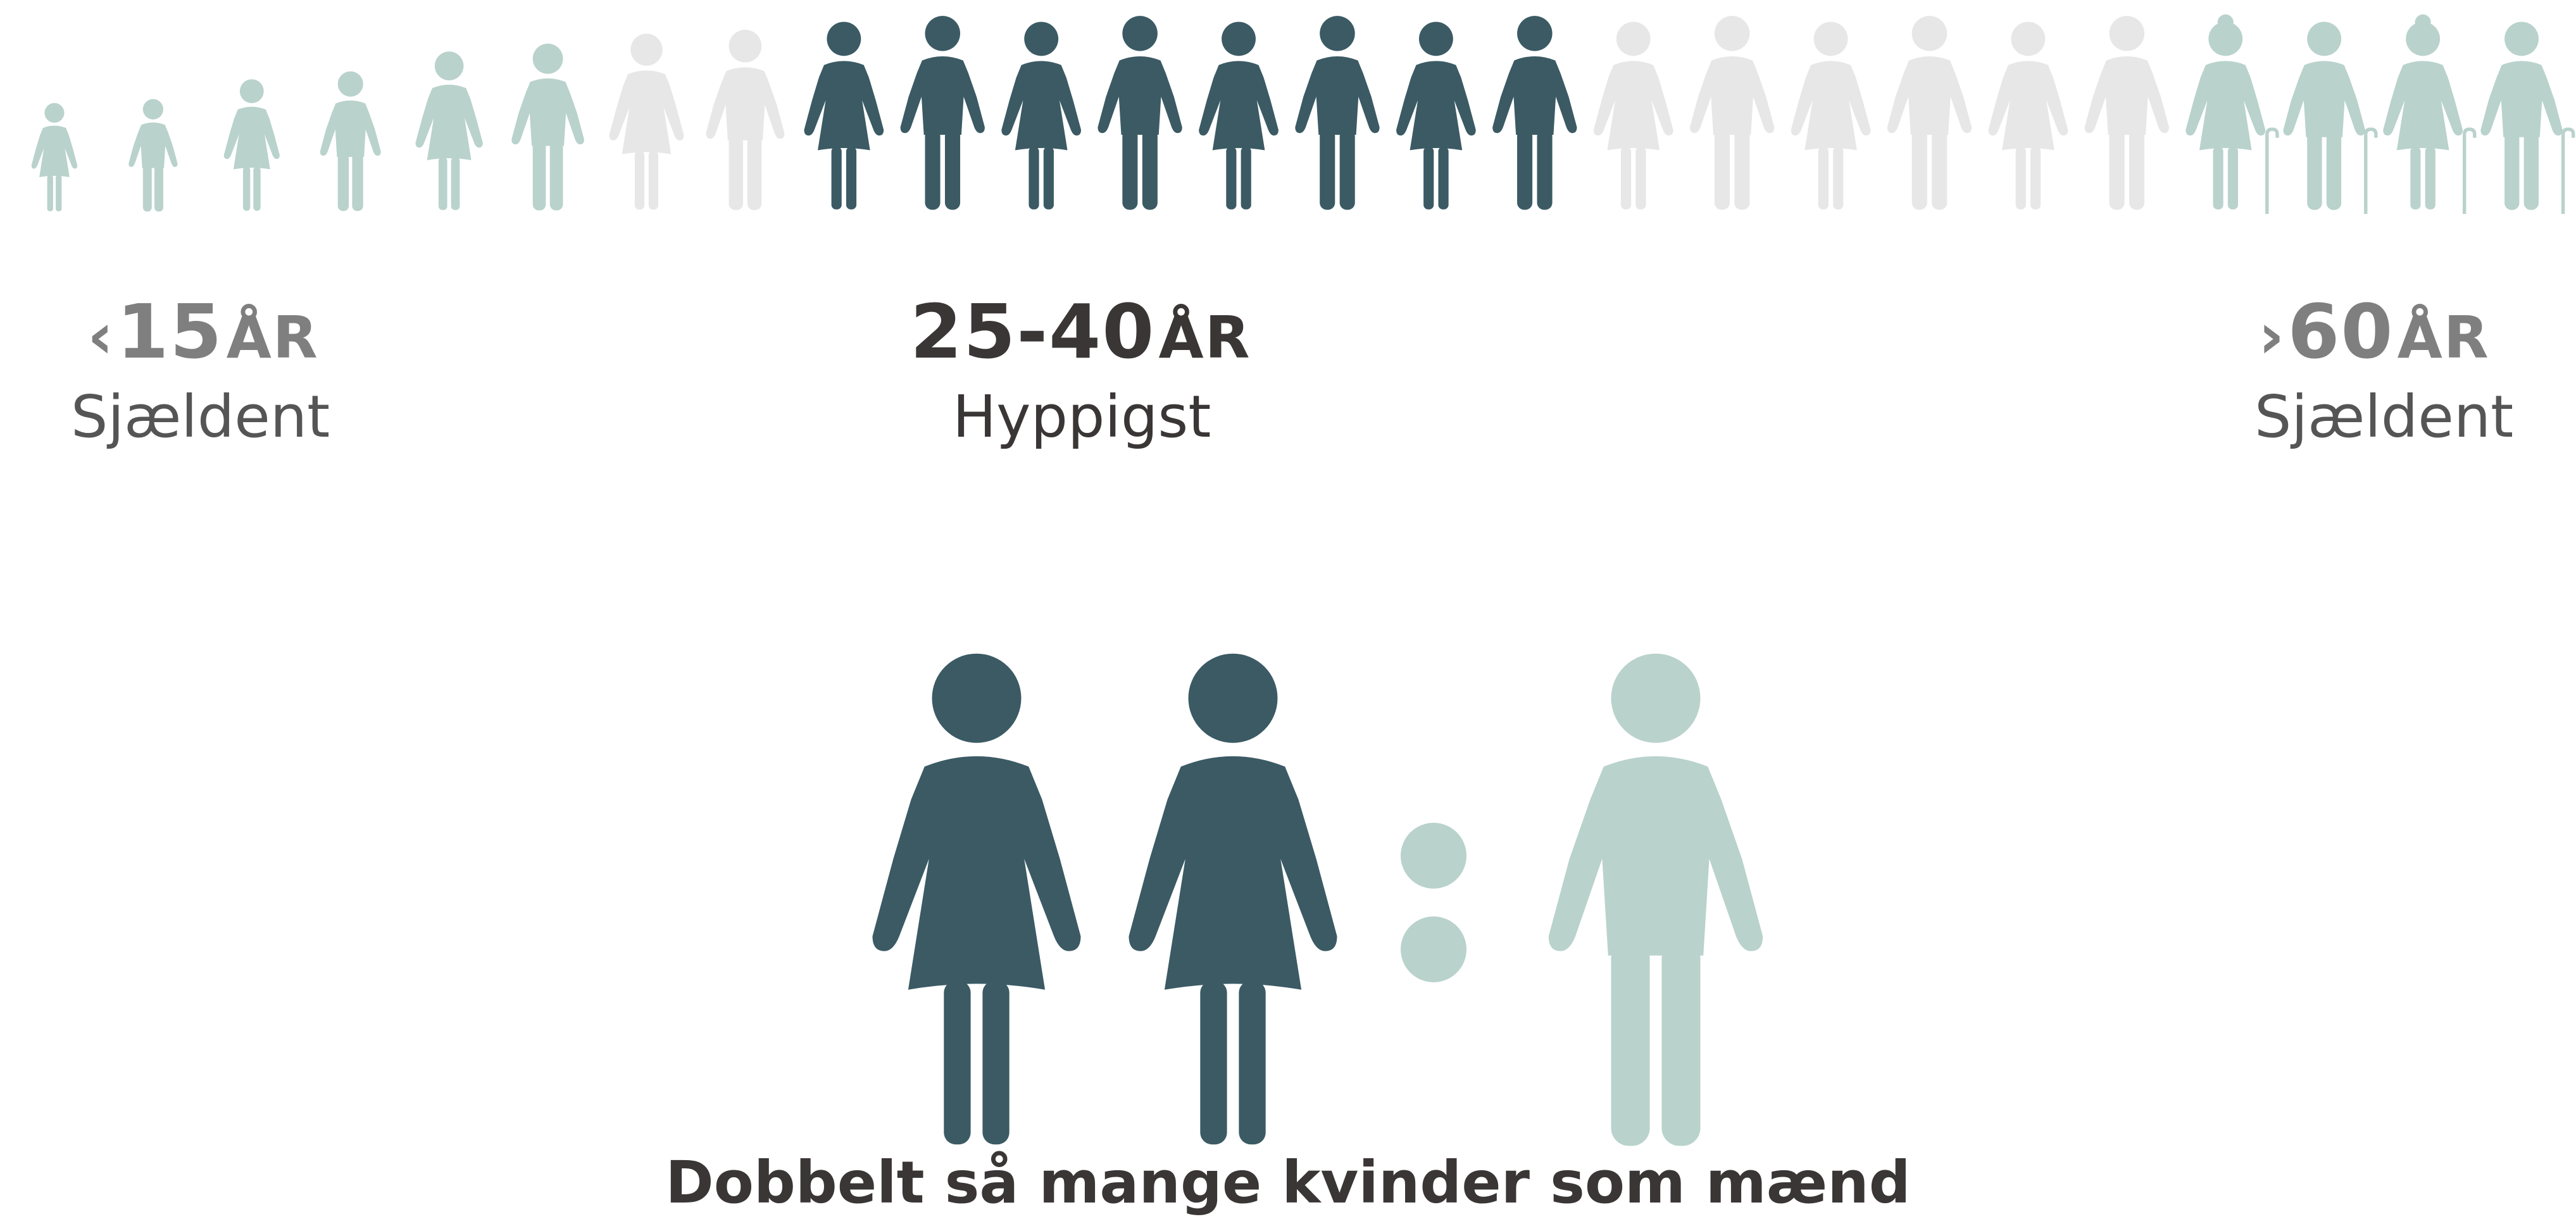 The width and height of the screenshot is (2576, 1231). I want to click on greater-than-icon: ›, so click(2271, 336).